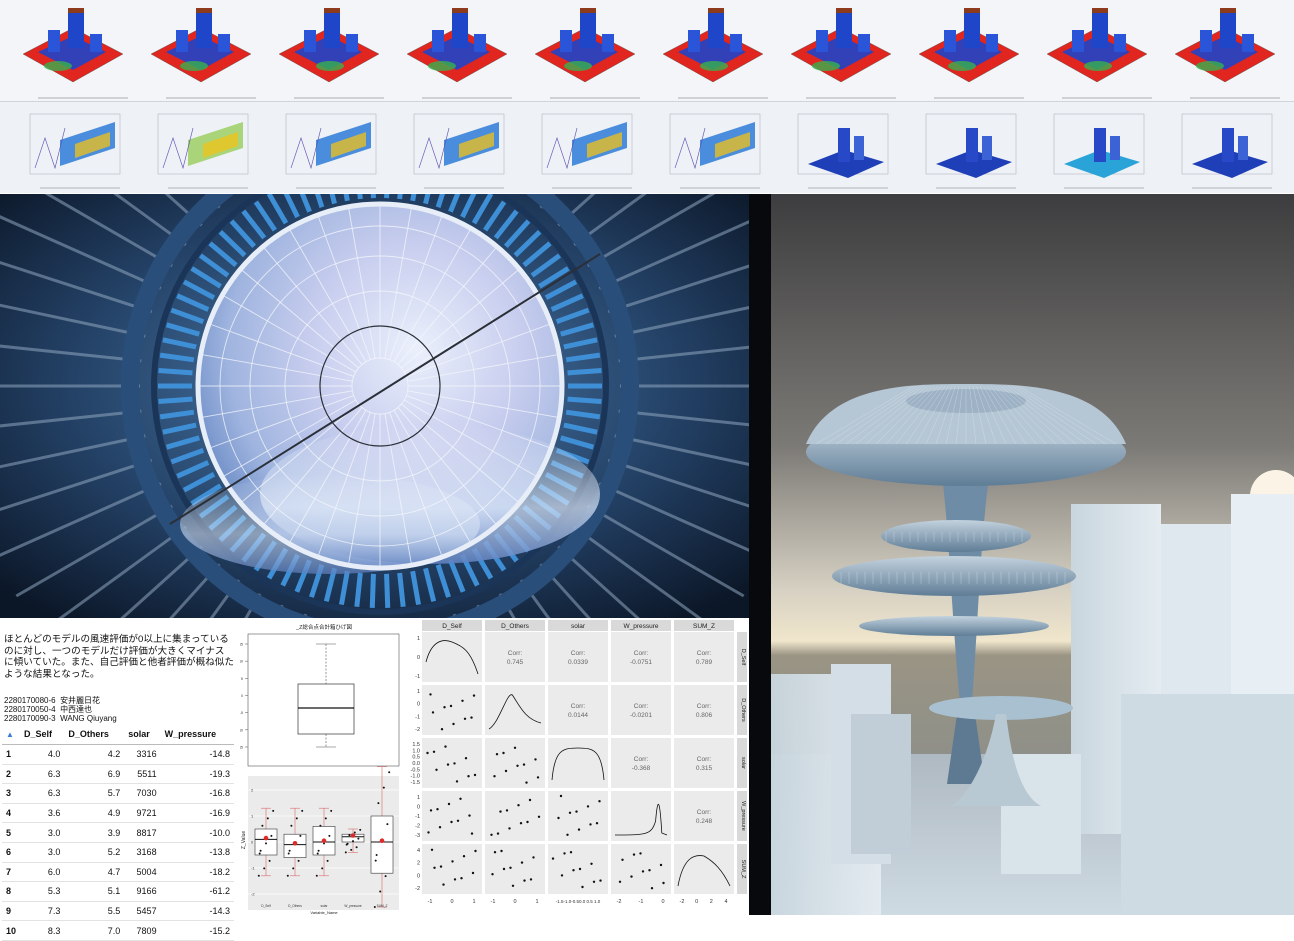  Describe the element at coordinates (94, 734) in the screenshot. I see `column-header-d-others: D_Others` at that location.